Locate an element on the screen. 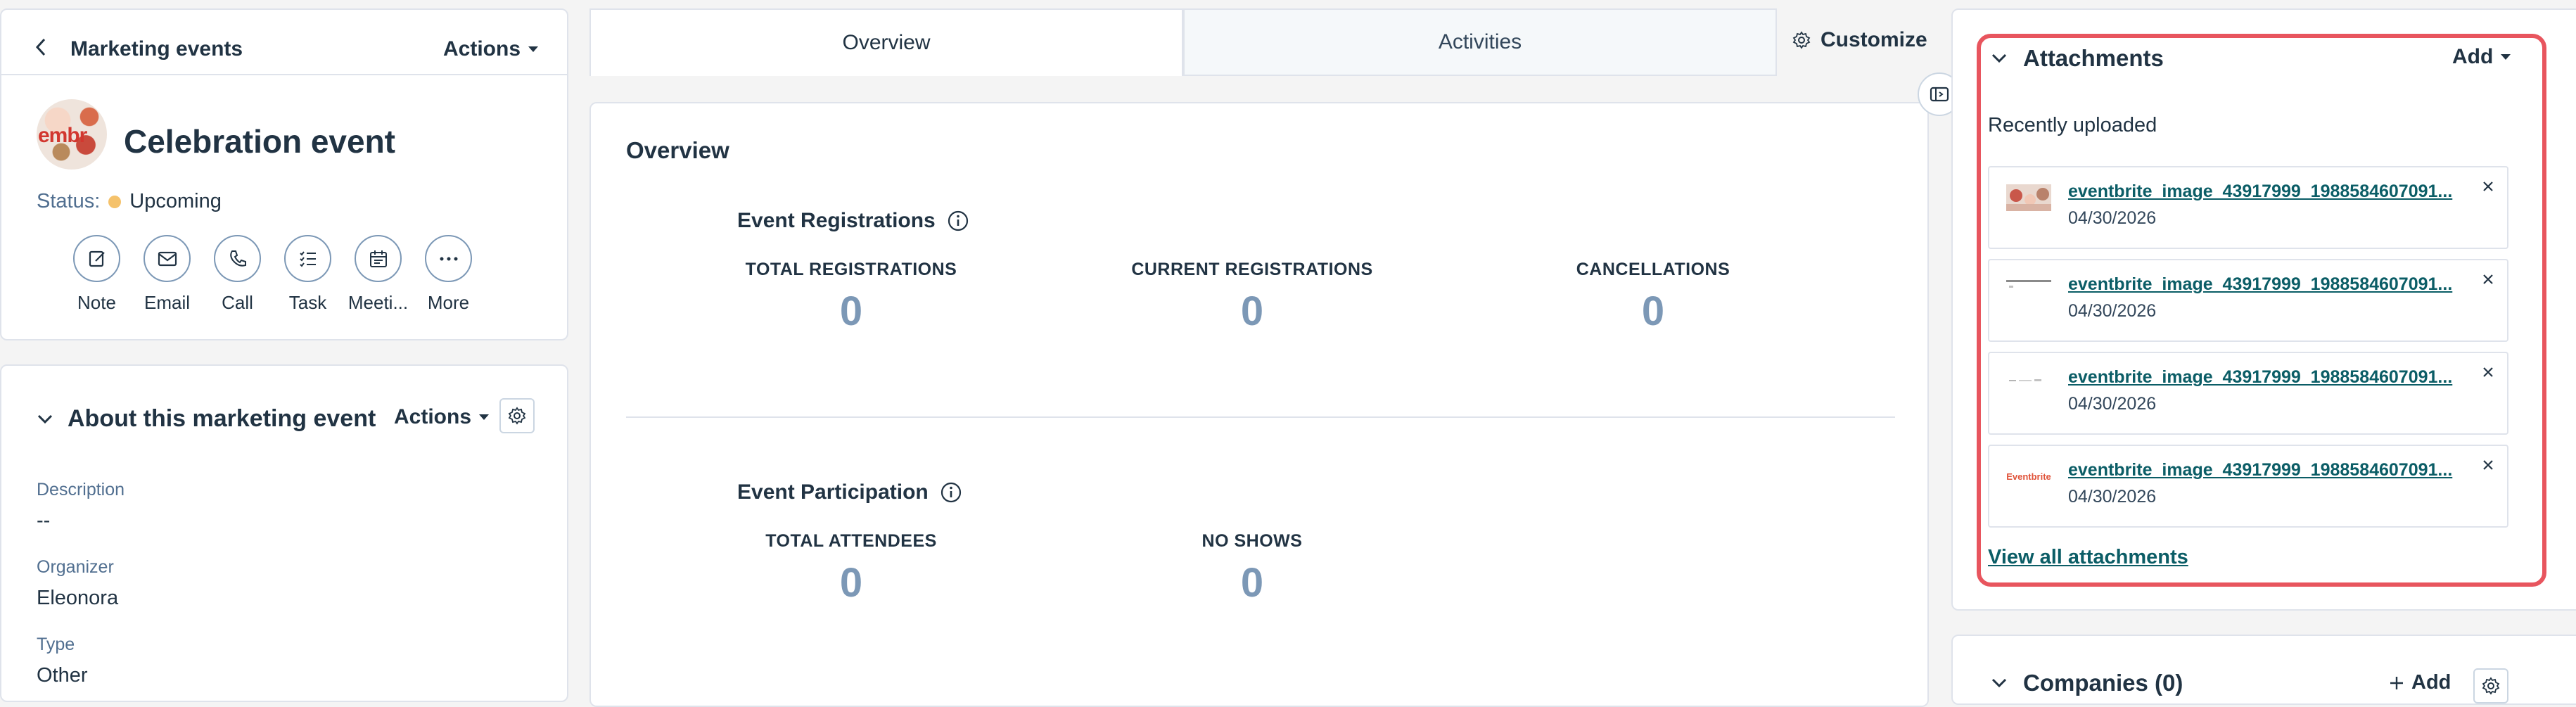  quick-action-note: Note is located at coordinates (97, 274).